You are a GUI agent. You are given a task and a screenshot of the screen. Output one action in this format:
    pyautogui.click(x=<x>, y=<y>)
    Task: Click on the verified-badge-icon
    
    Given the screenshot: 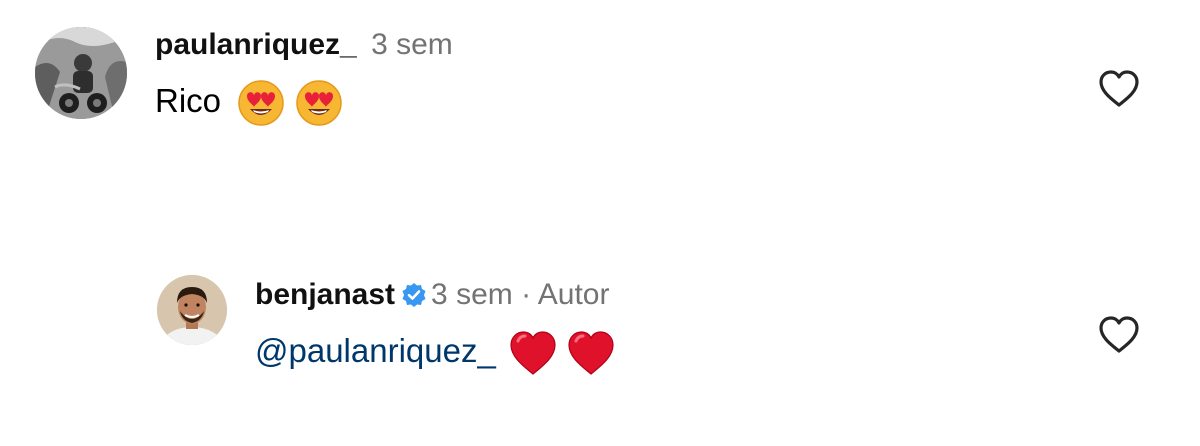 What is the action you would take?
    pyautogui.click(x=414, y=299)
    